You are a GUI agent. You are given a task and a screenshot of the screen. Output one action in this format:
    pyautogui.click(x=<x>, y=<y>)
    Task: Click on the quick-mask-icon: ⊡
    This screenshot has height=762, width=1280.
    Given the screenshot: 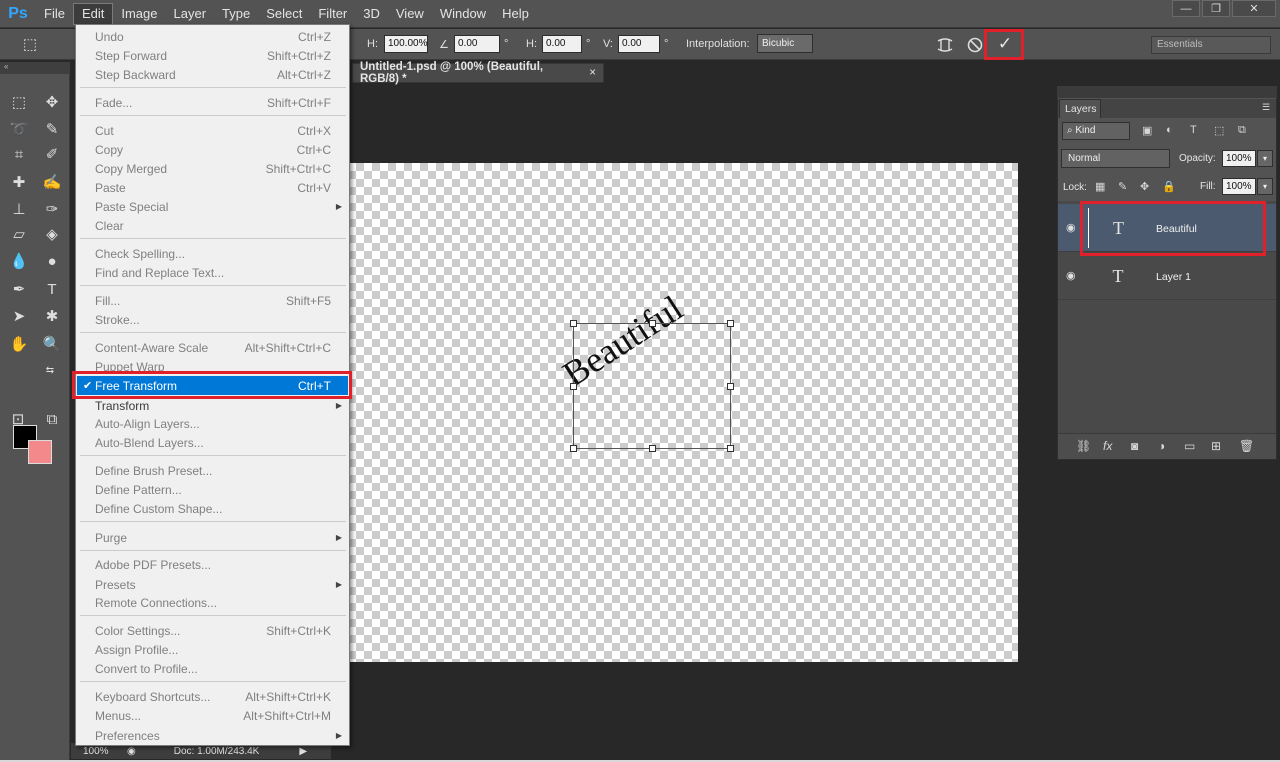 What is the action you would take?
    pyautogui.click(x=18, y=419)
    